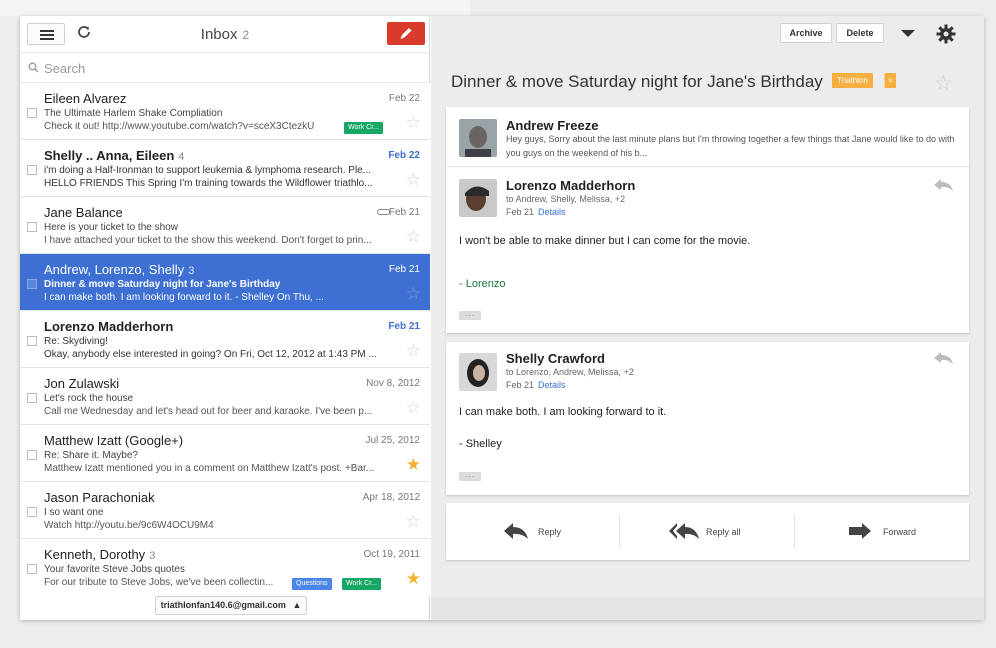  Describe the element at coordinates (908, 33) in the screenshot. I see `more-dropdown-icon` at that location.